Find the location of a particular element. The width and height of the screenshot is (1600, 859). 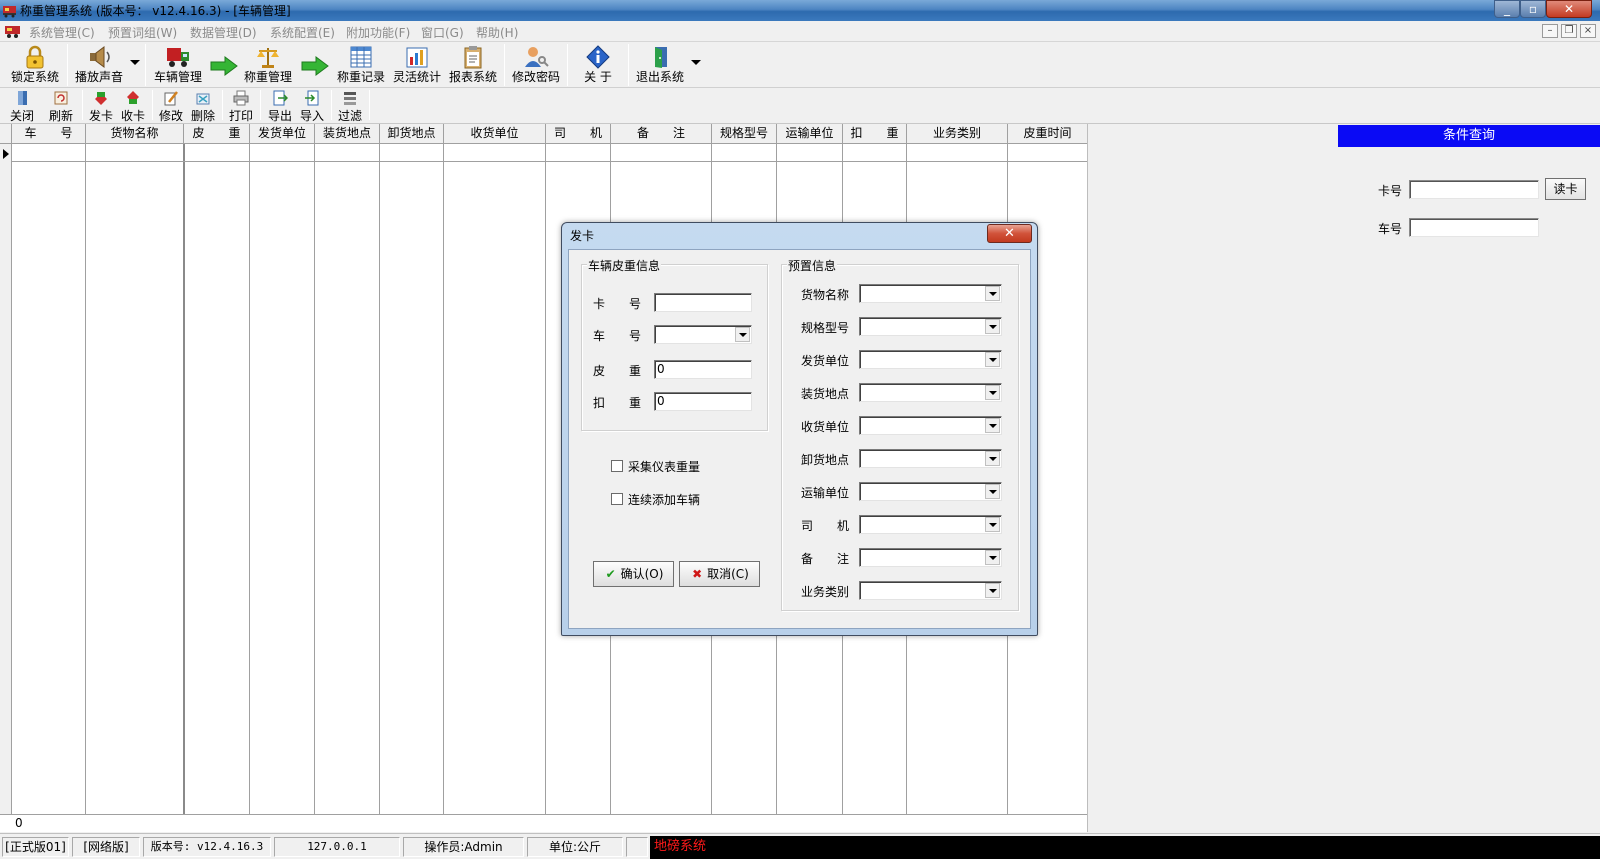

tare-input: 0 is located at coordinates (703, 369).